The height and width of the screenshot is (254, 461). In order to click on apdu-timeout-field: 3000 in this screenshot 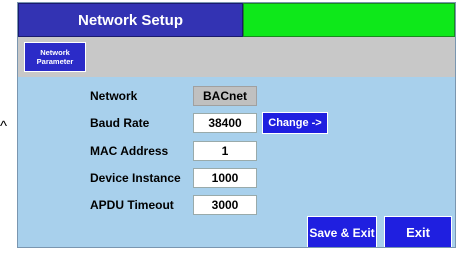, I will do `click(225, 205)`.